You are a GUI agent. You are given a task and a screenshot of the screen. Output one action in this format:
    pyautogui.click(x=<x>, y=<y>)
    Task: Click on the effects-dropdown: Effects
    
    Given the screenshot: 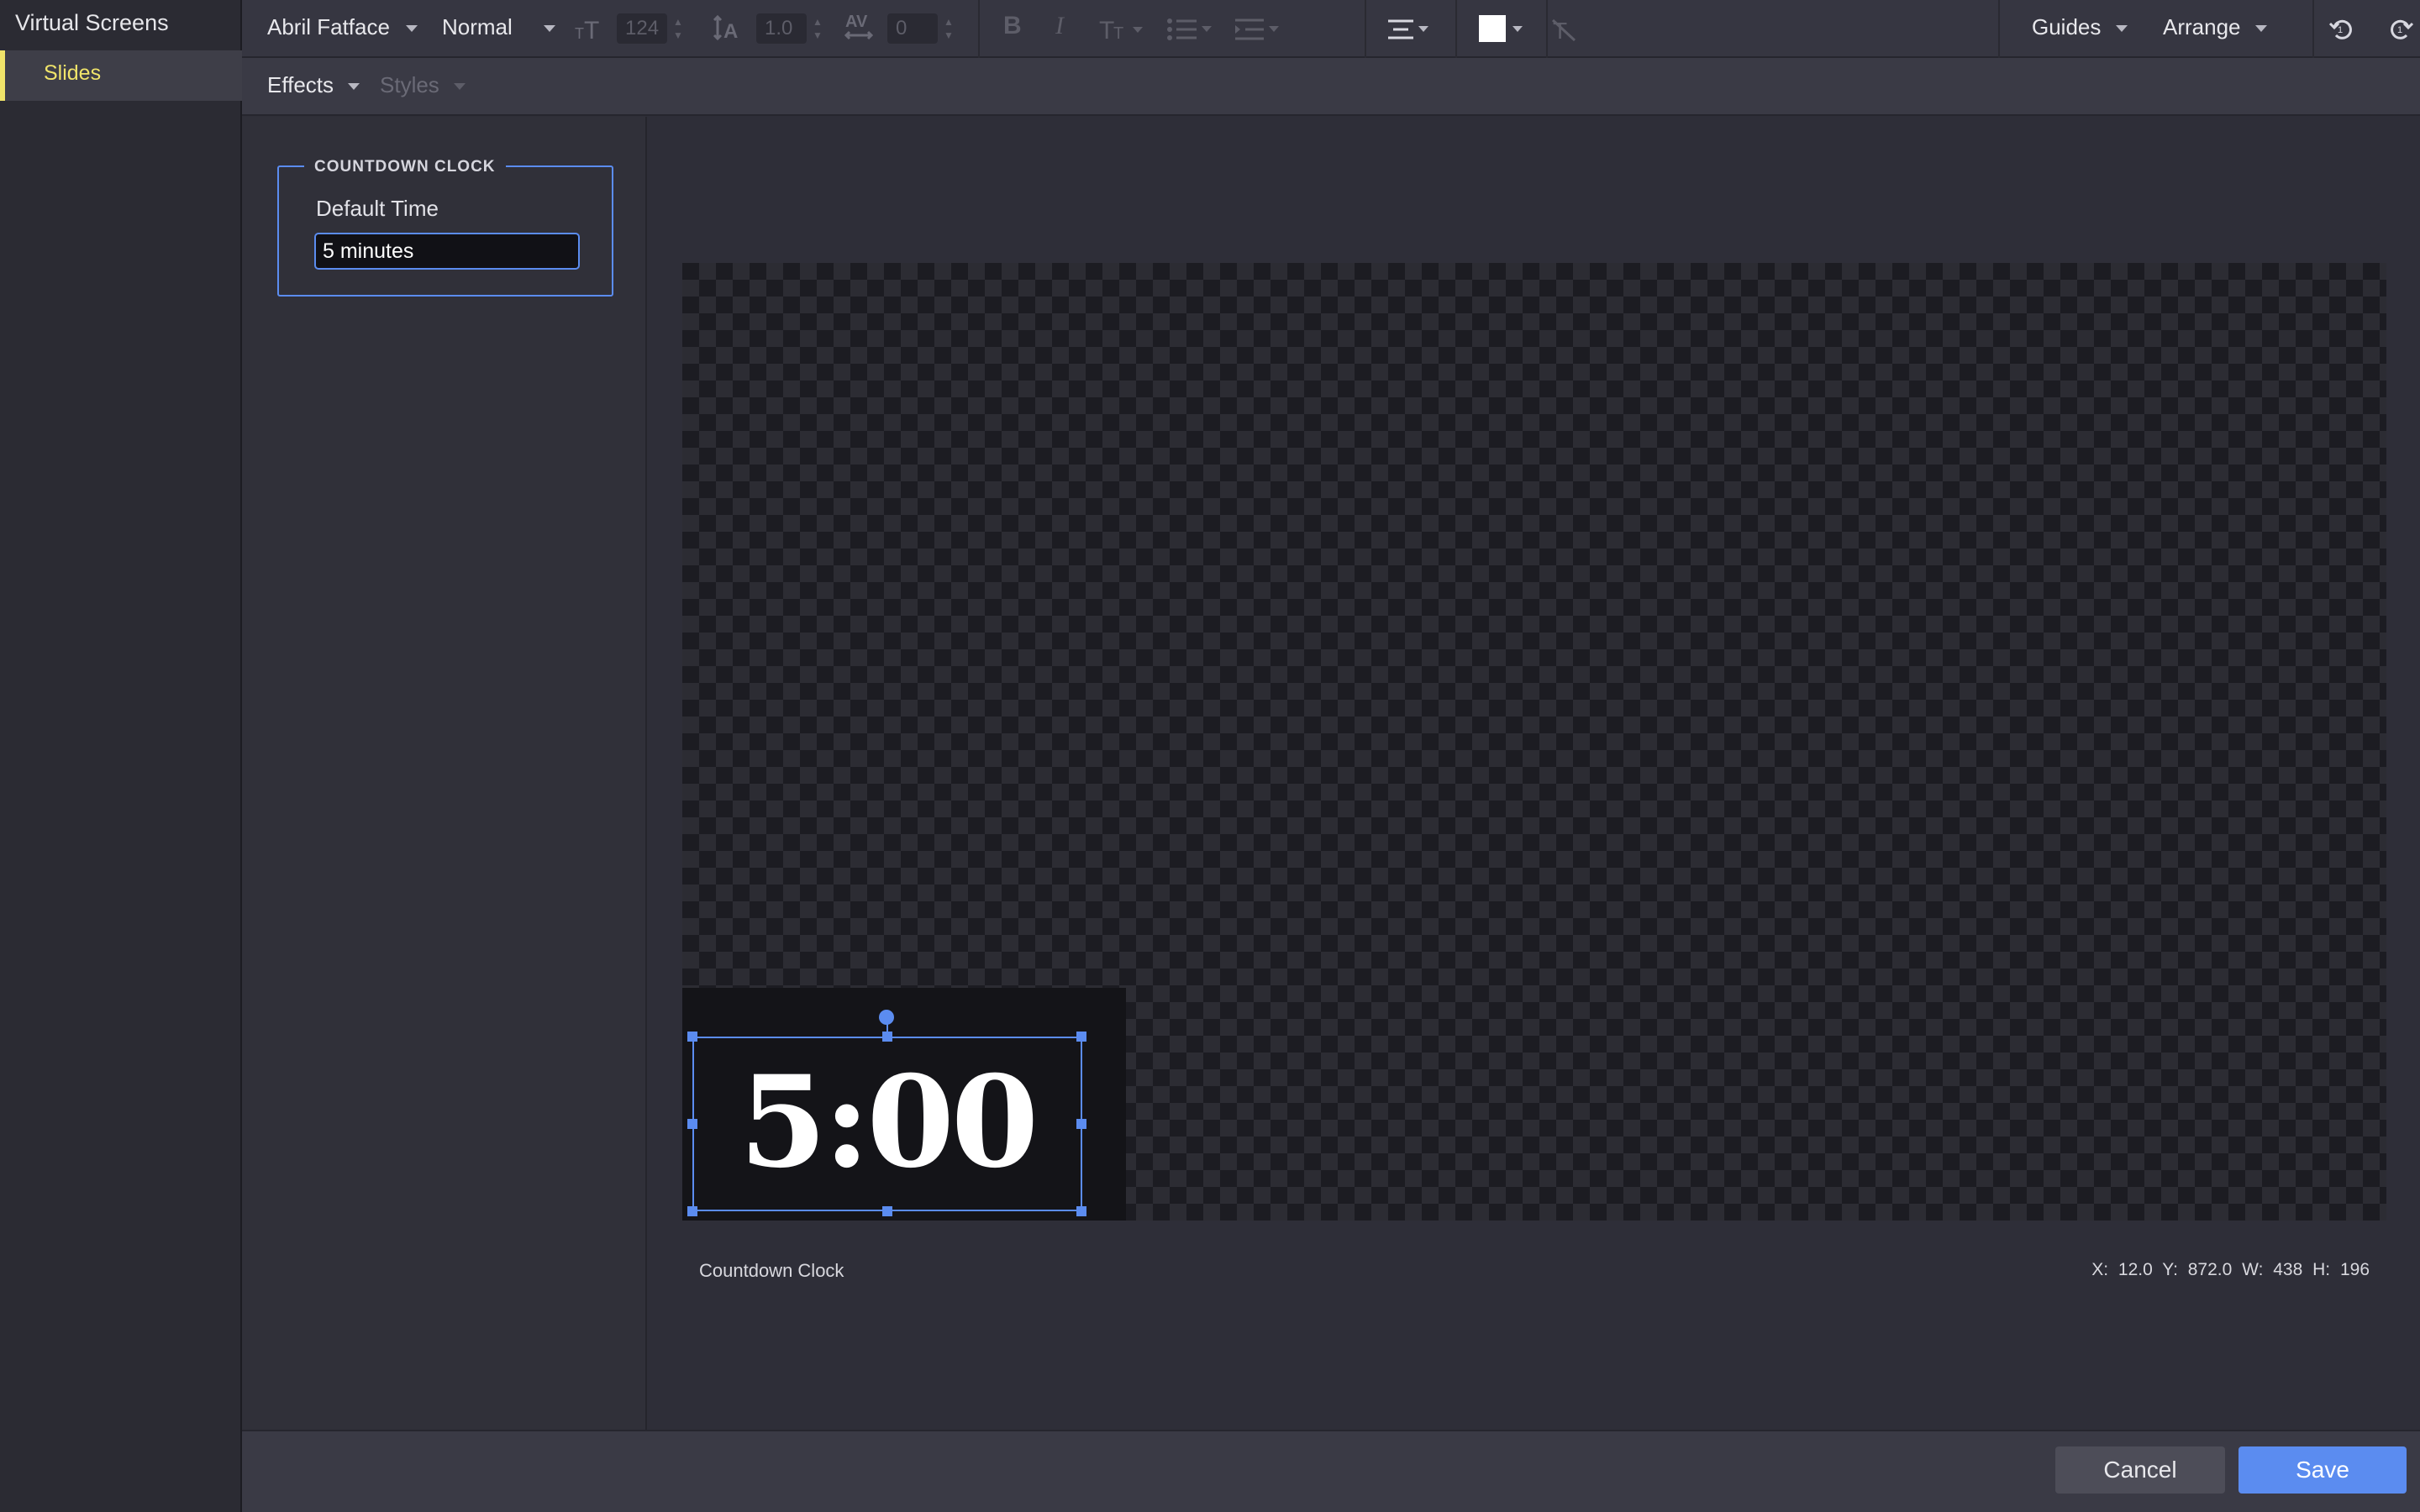 What is the action you would take?
    pyautogui.click(x=314, y=85)
    